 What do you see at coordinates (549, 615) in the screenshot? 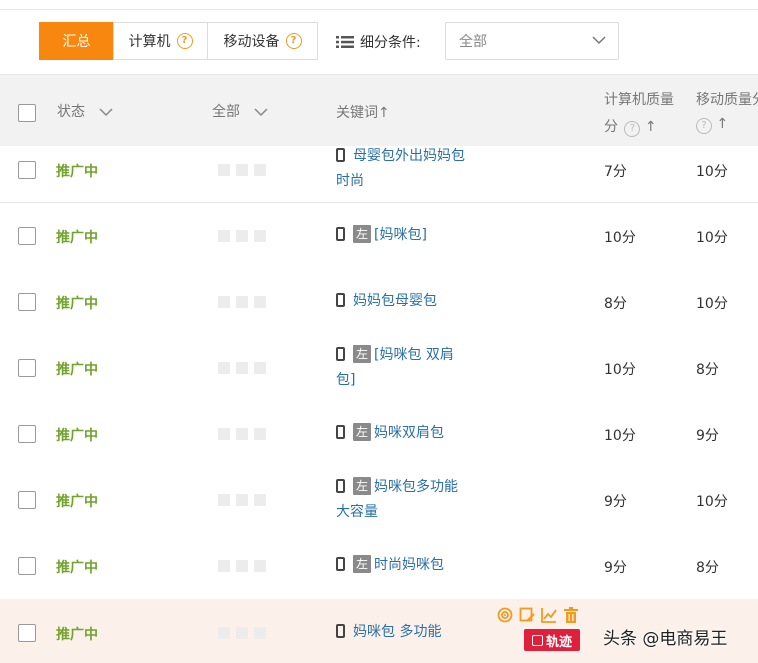
I see `chart-icon` at bounding box center [549, 615].